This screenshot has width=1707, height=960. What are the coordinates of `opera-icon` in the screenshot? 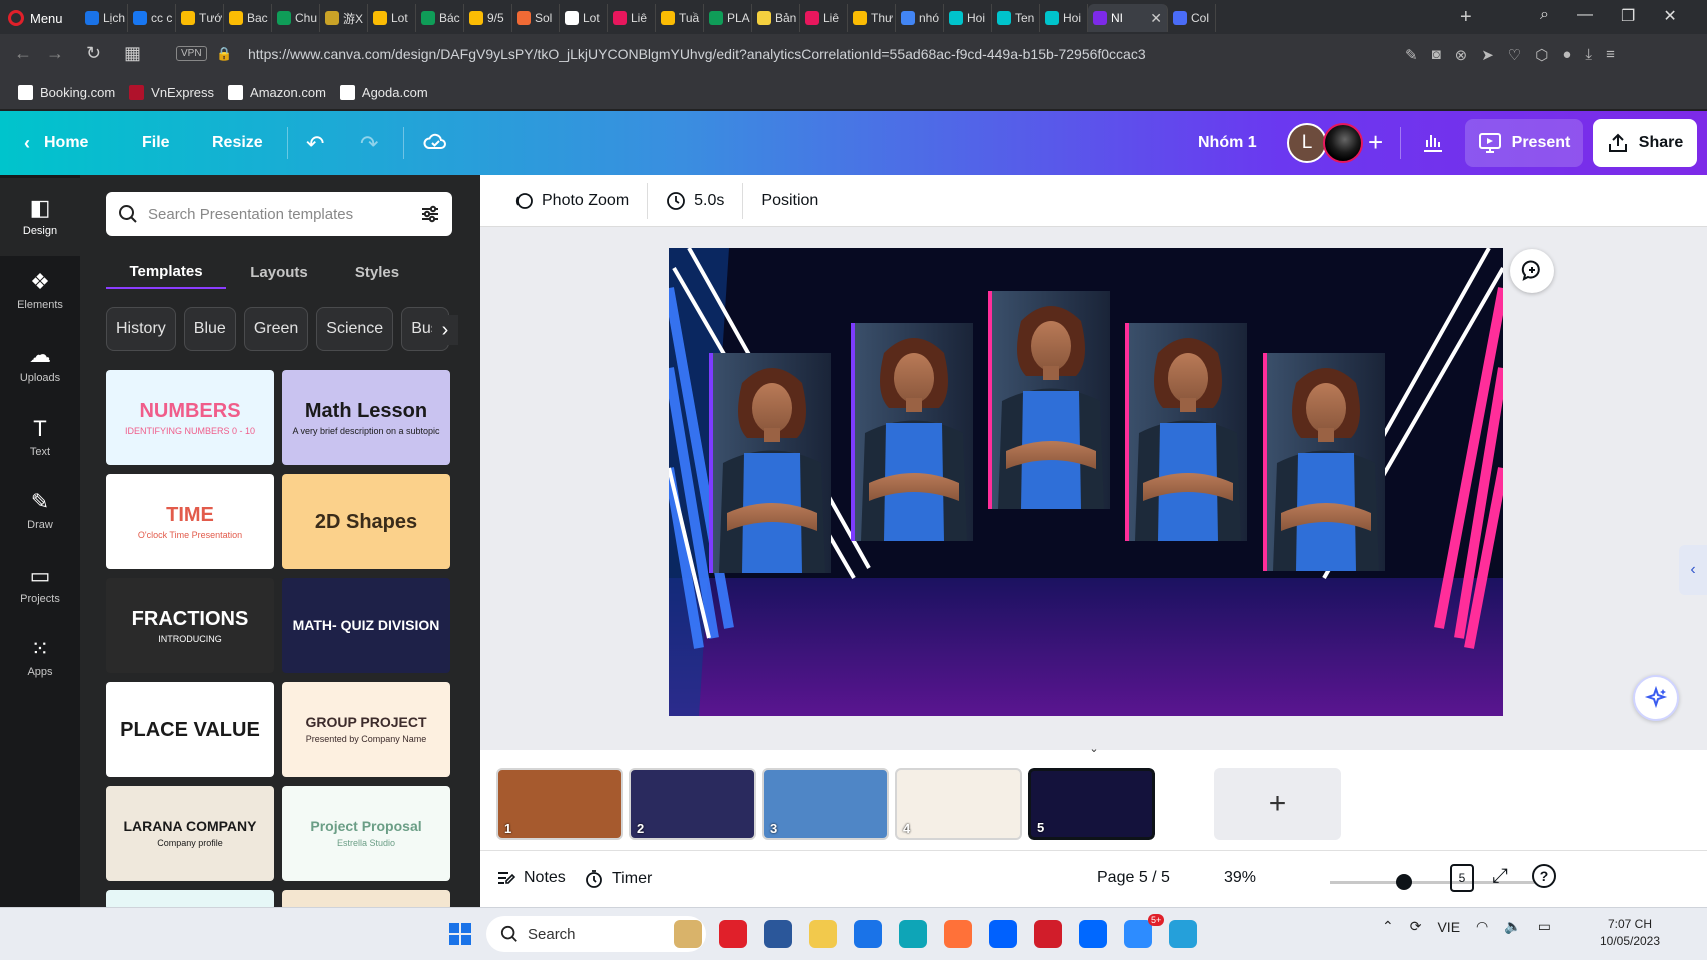 It's located at (733, 934).